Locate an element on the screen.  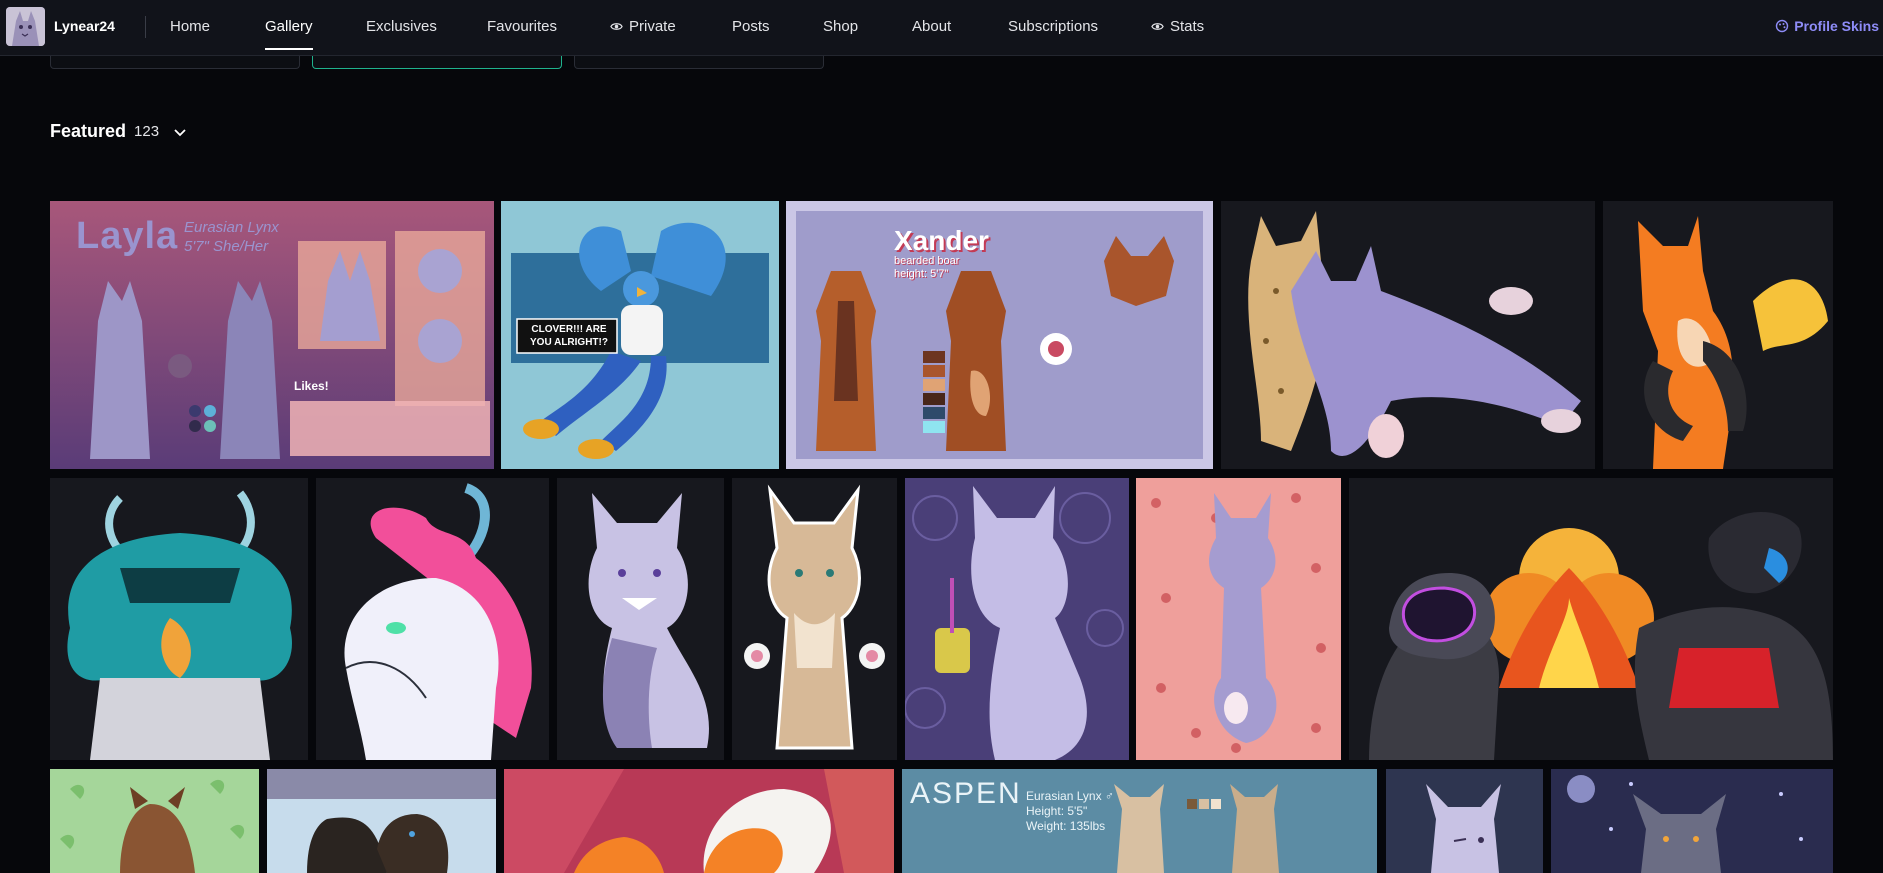
nav-subscriptions-label: Subscriptions is located at coordinates (1053, 26).